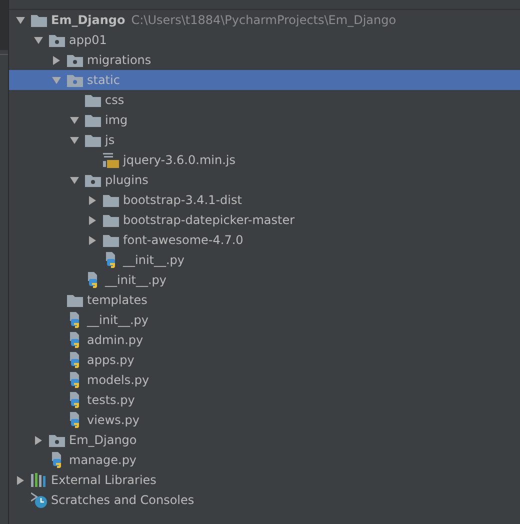  I want to click on resource-folder-icon, so click(75, 80).